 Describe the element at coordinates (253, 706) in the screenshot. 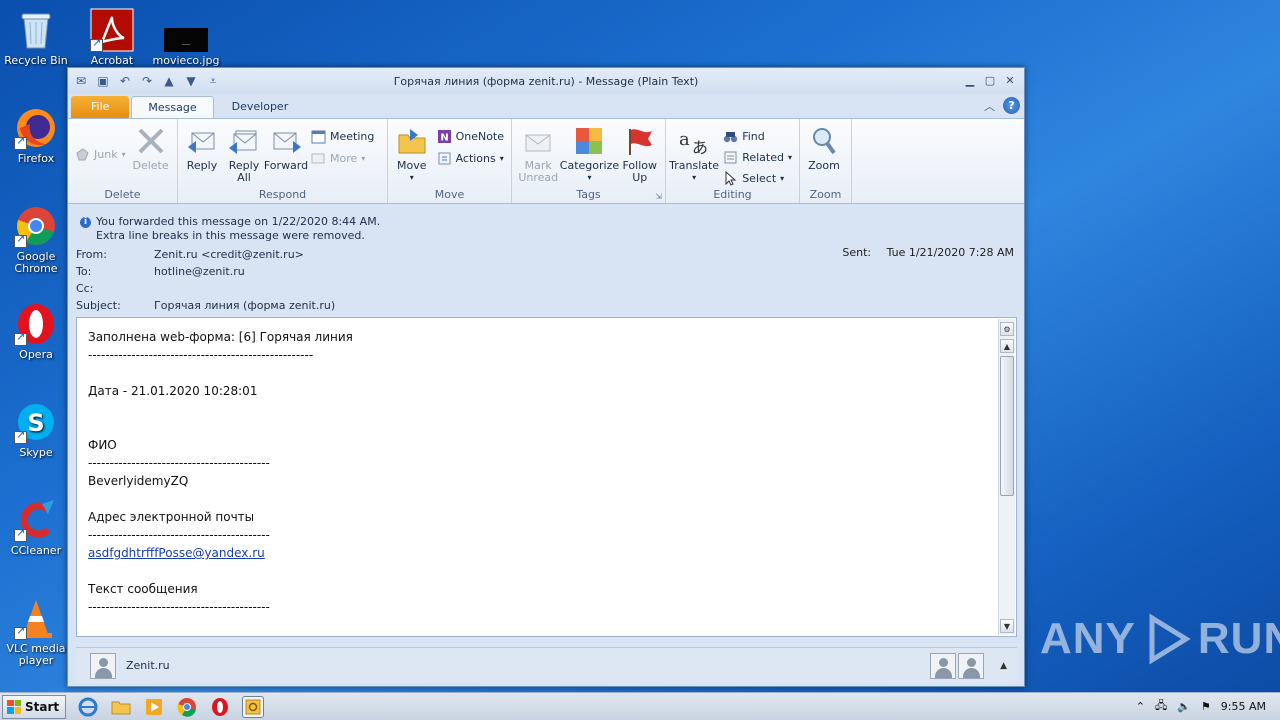

I see `outlook-taskbar-icon` at that location.